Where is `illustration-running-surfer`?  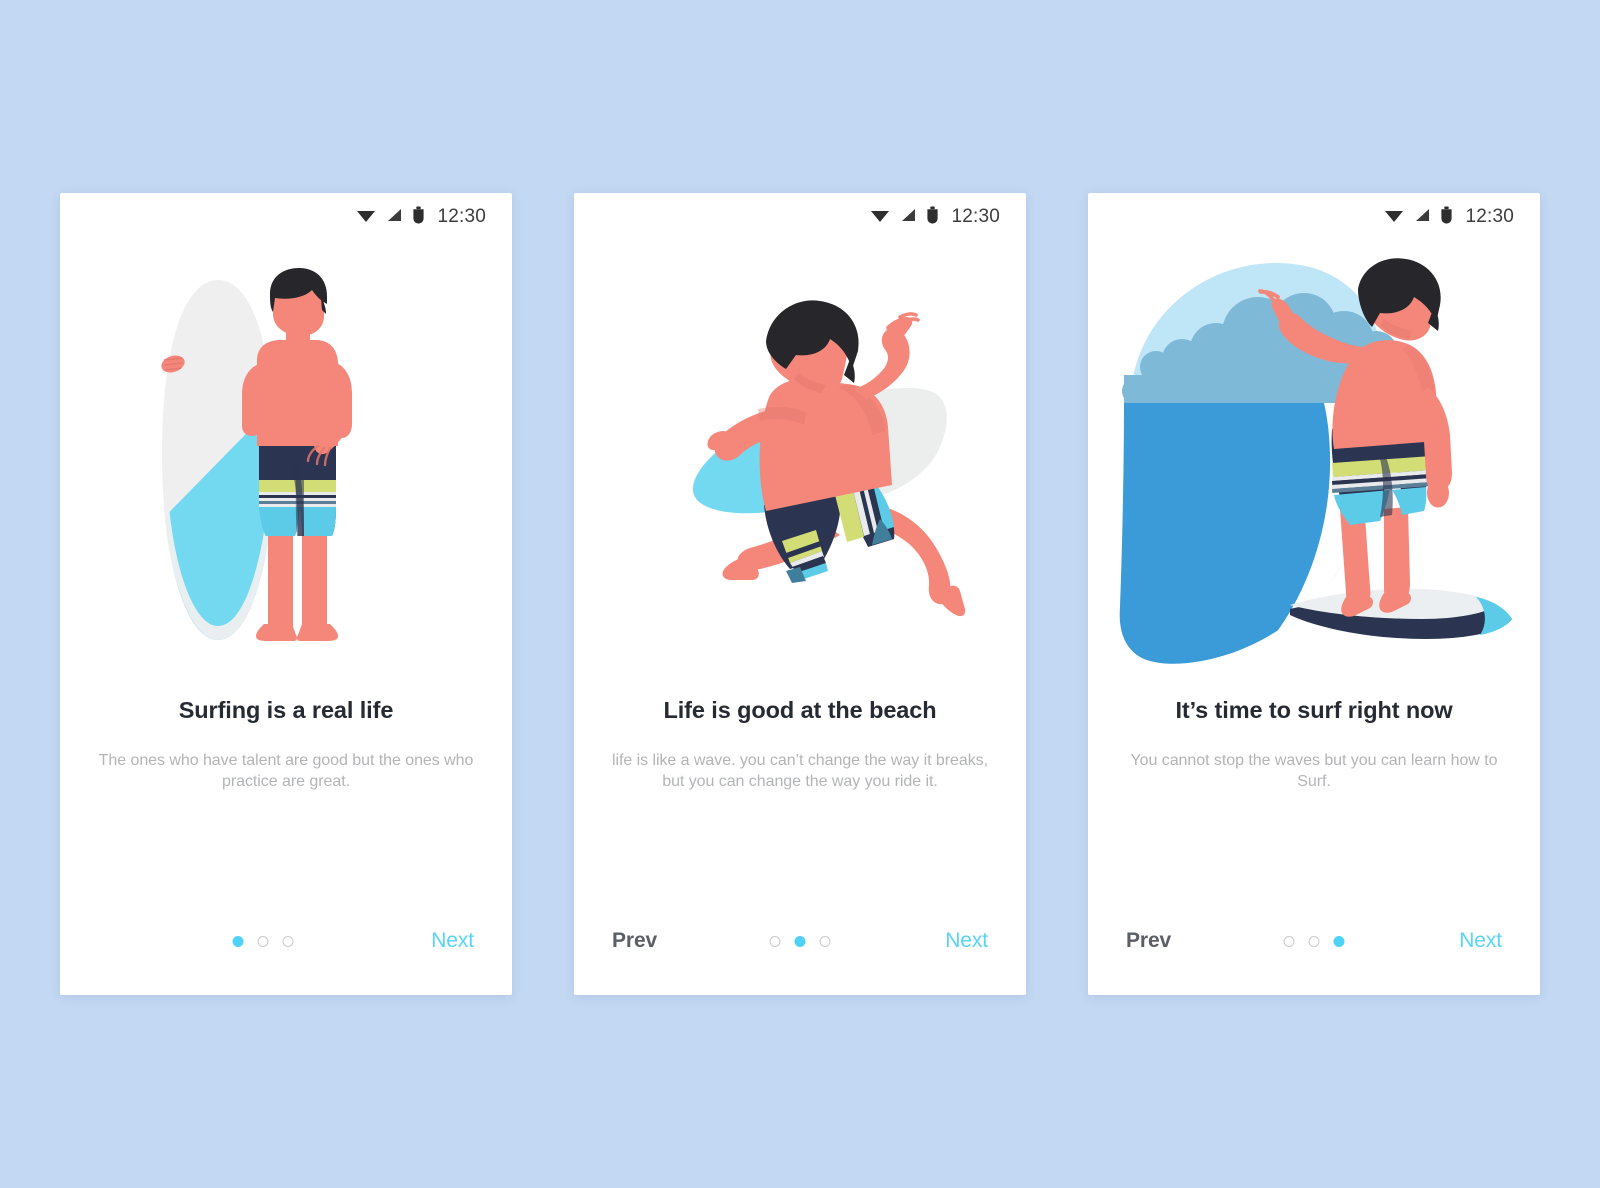
illustration-running-surfer is located at coordinates (800, 461).